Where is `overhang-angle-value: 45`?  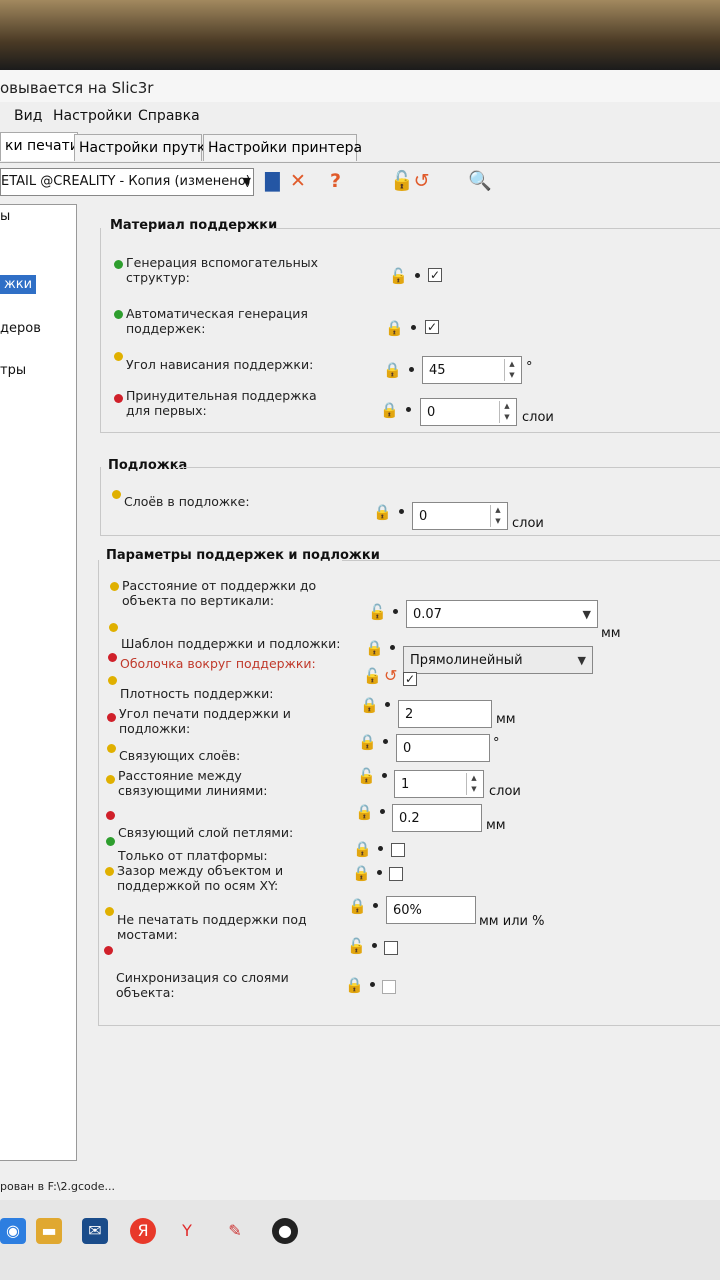
overhang-angle-value: 45 is located at coordinates (437, 370).